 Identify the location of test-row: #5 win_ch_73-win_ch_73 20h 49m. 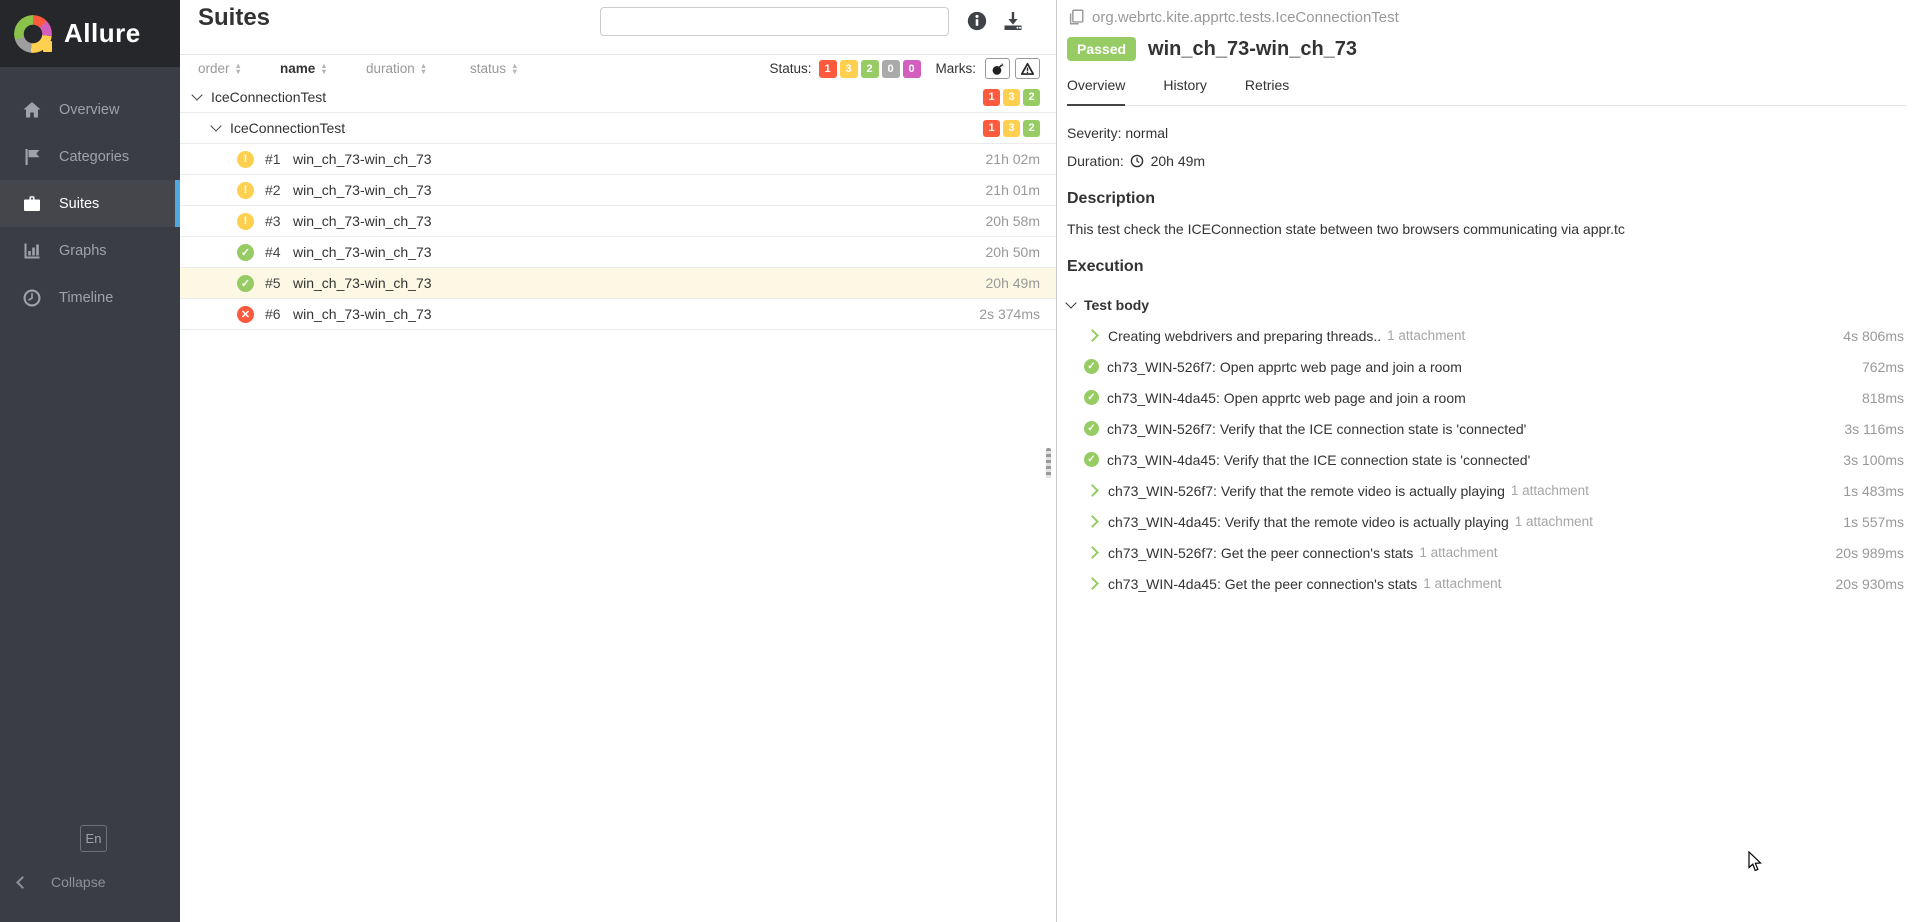
(618, 283).